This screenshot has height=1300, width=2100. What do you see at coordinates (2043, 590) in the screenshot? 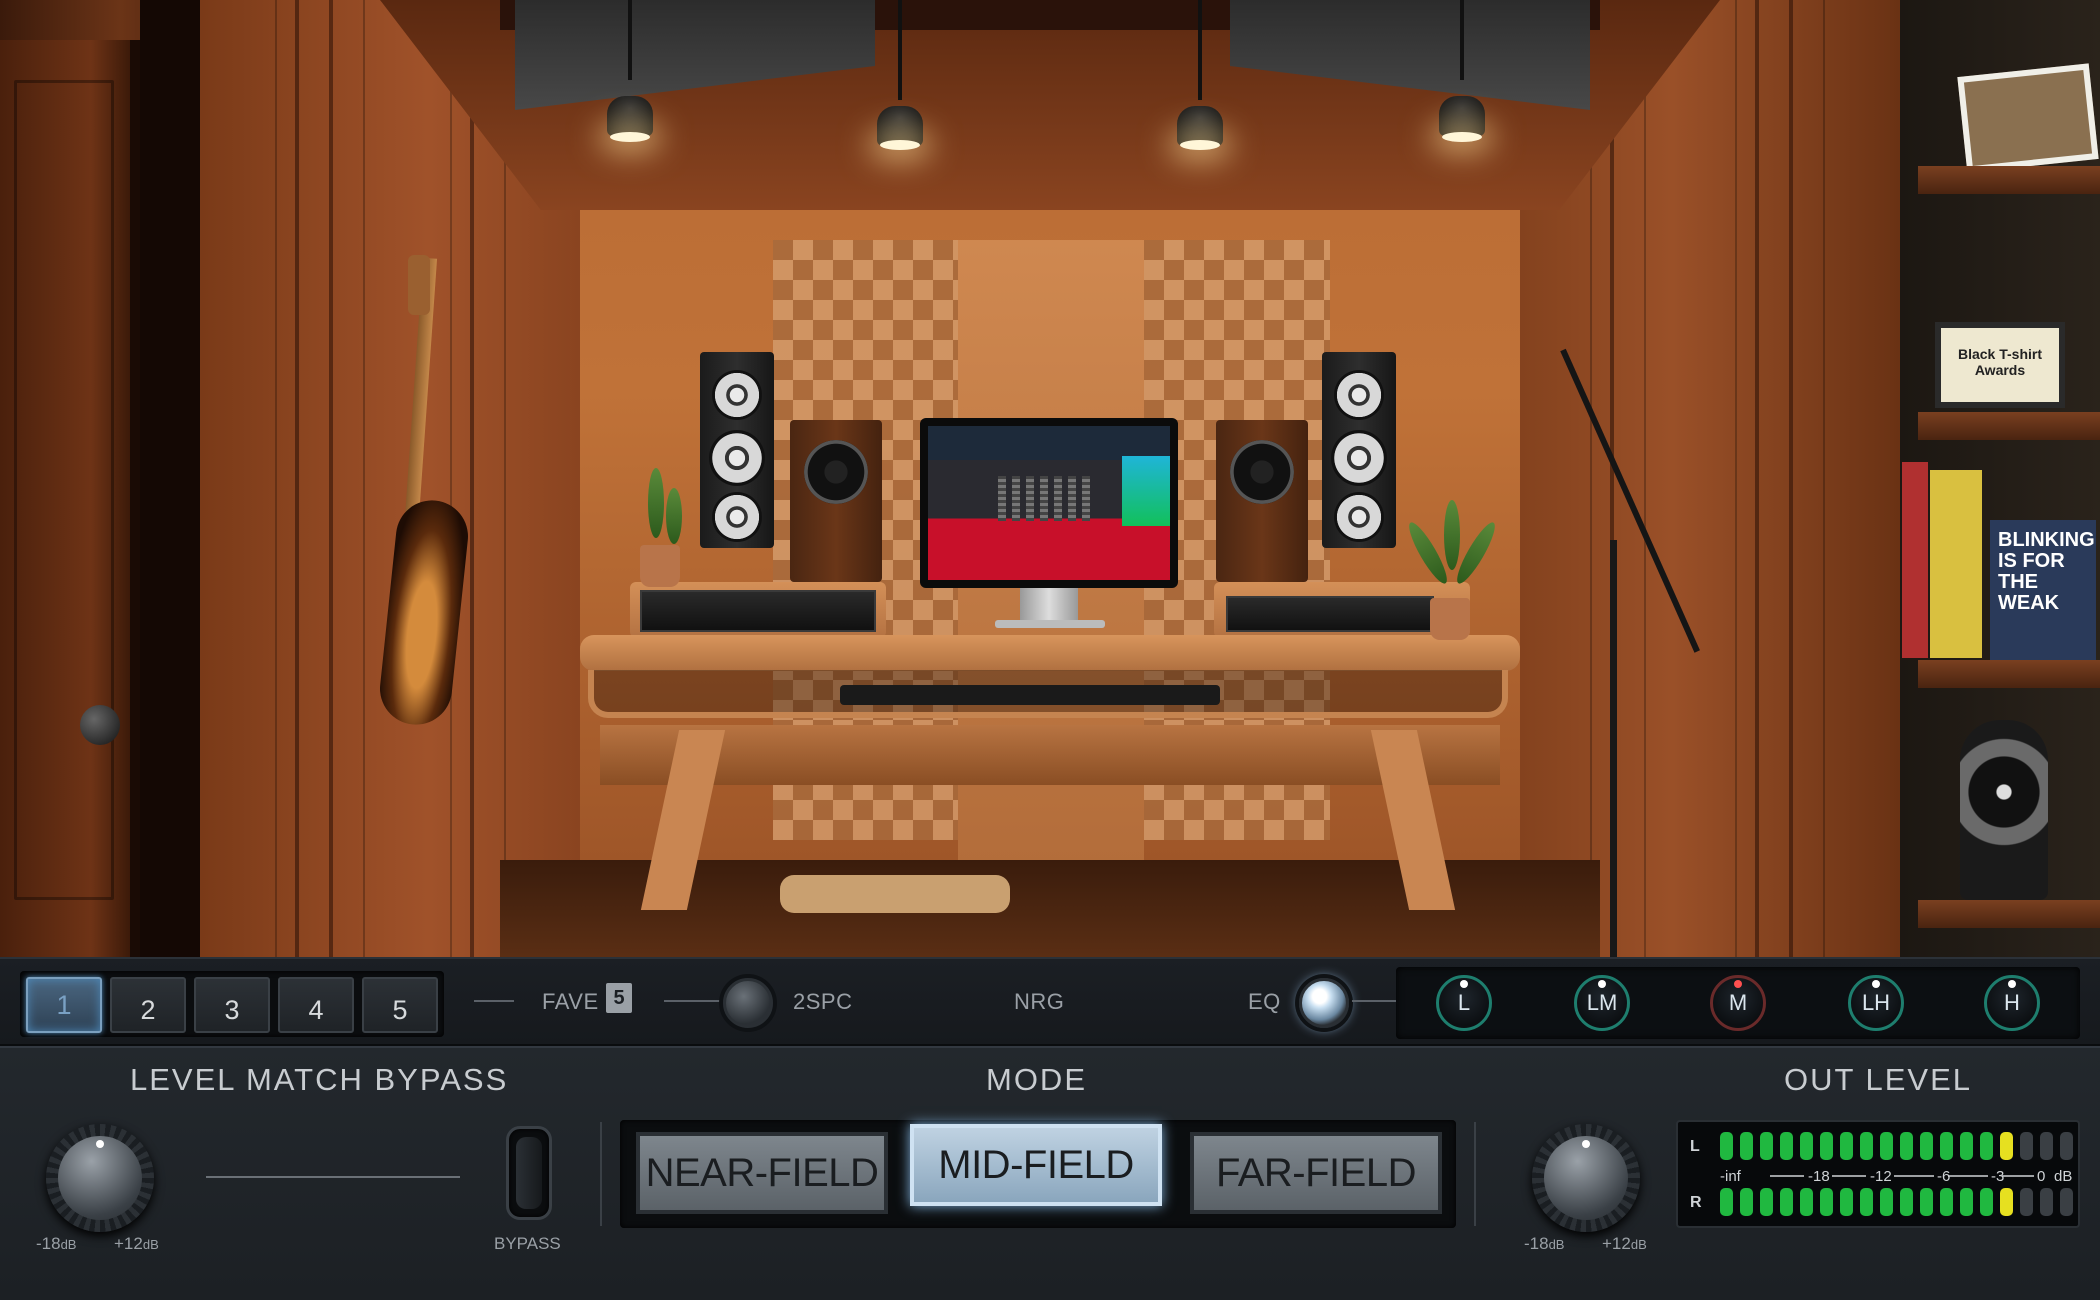
I see `book-cover: BLINKING IS FOR THE WEAK` at bounding box center [2043, 590].